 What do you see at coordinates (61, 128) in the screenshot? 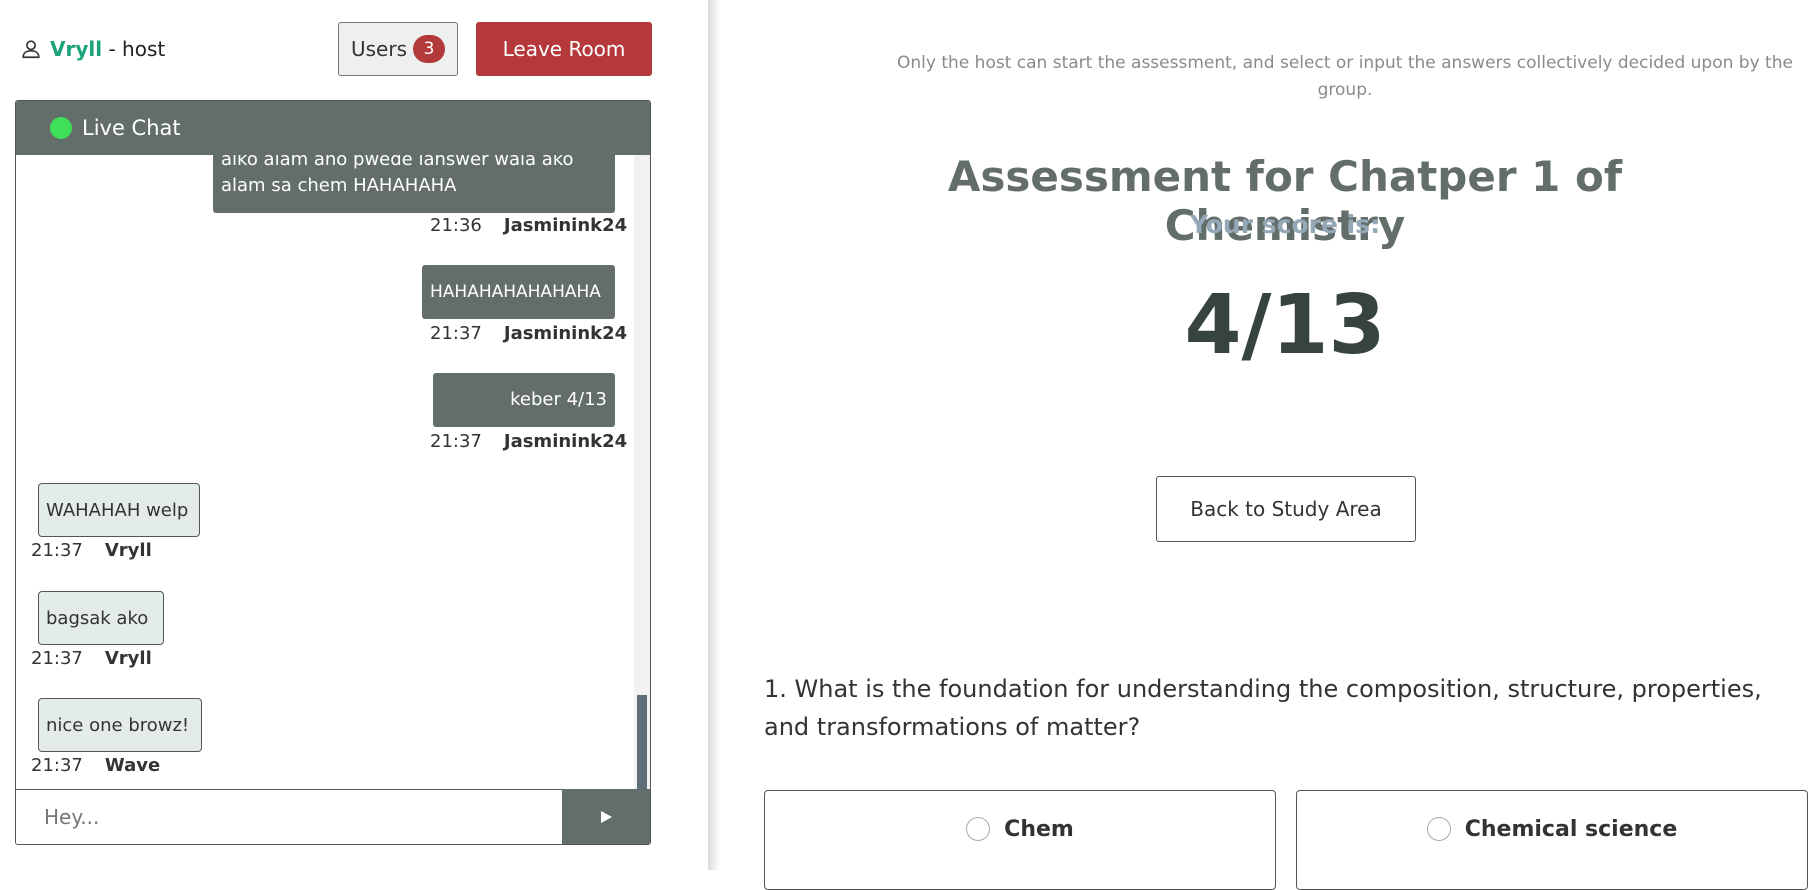
I see `live-status-dot` at bounding box center [61, 128].